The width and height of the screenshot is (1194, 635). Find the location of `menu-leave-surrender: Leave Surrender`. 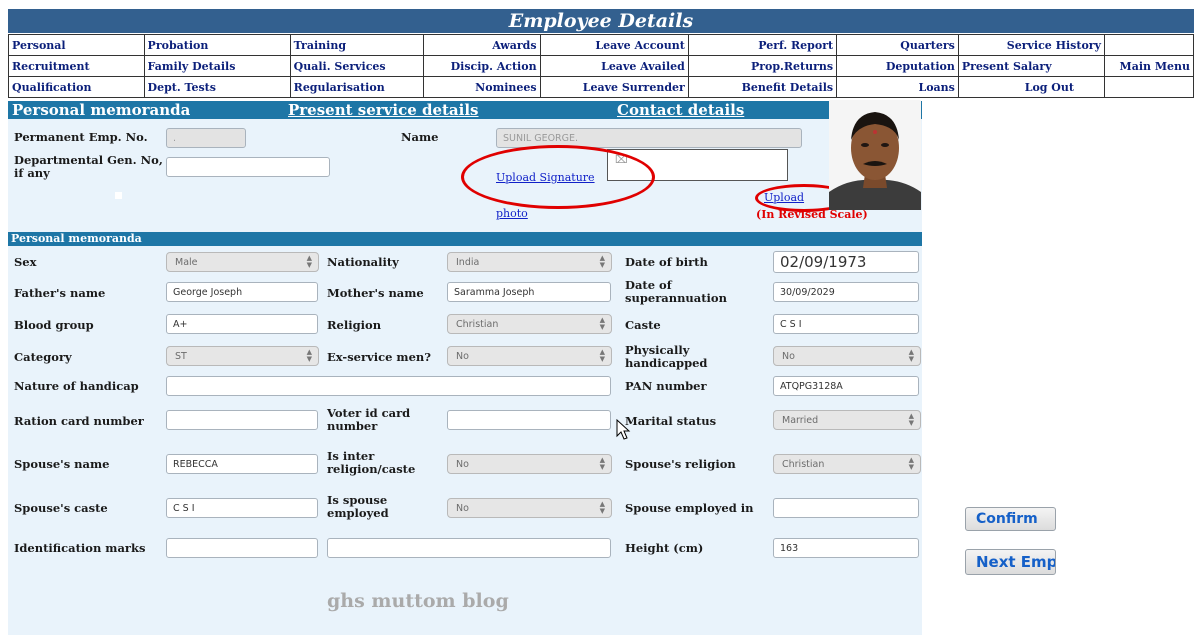

menu-leave-surrender: Leave Surrender is located at coordinates (614, 87).